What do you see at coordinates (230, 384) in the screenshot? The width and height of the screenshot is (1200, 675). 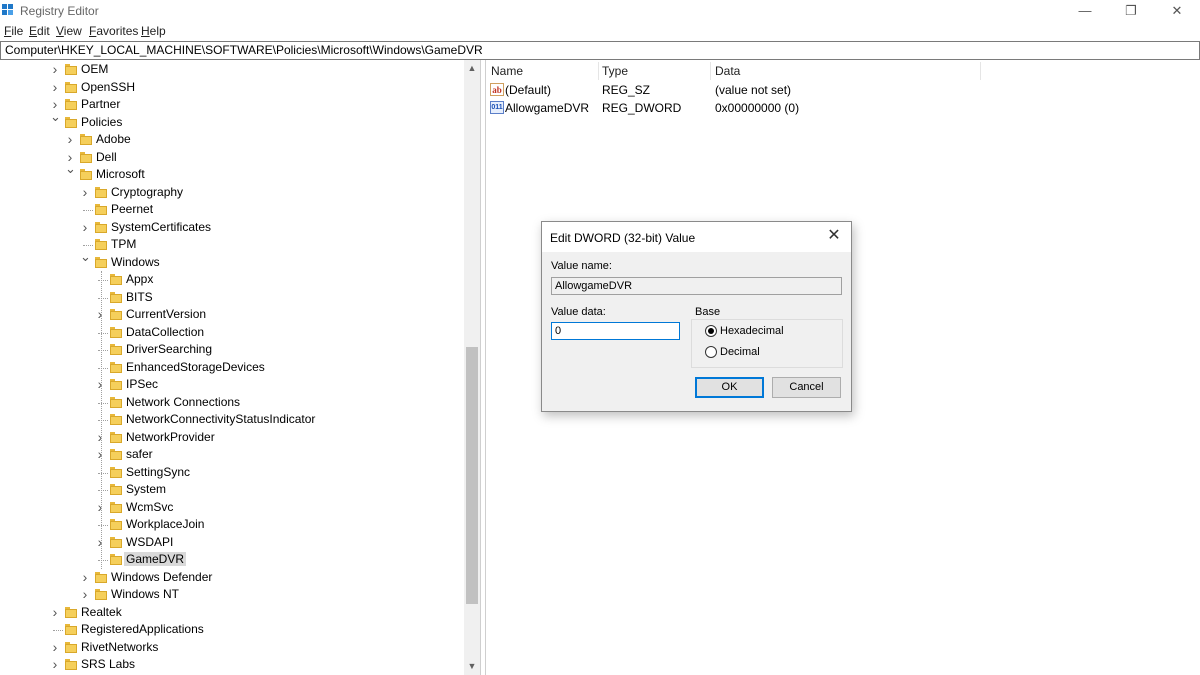 I see `tree-item: › IPSec` at bounding box center [230, 384].